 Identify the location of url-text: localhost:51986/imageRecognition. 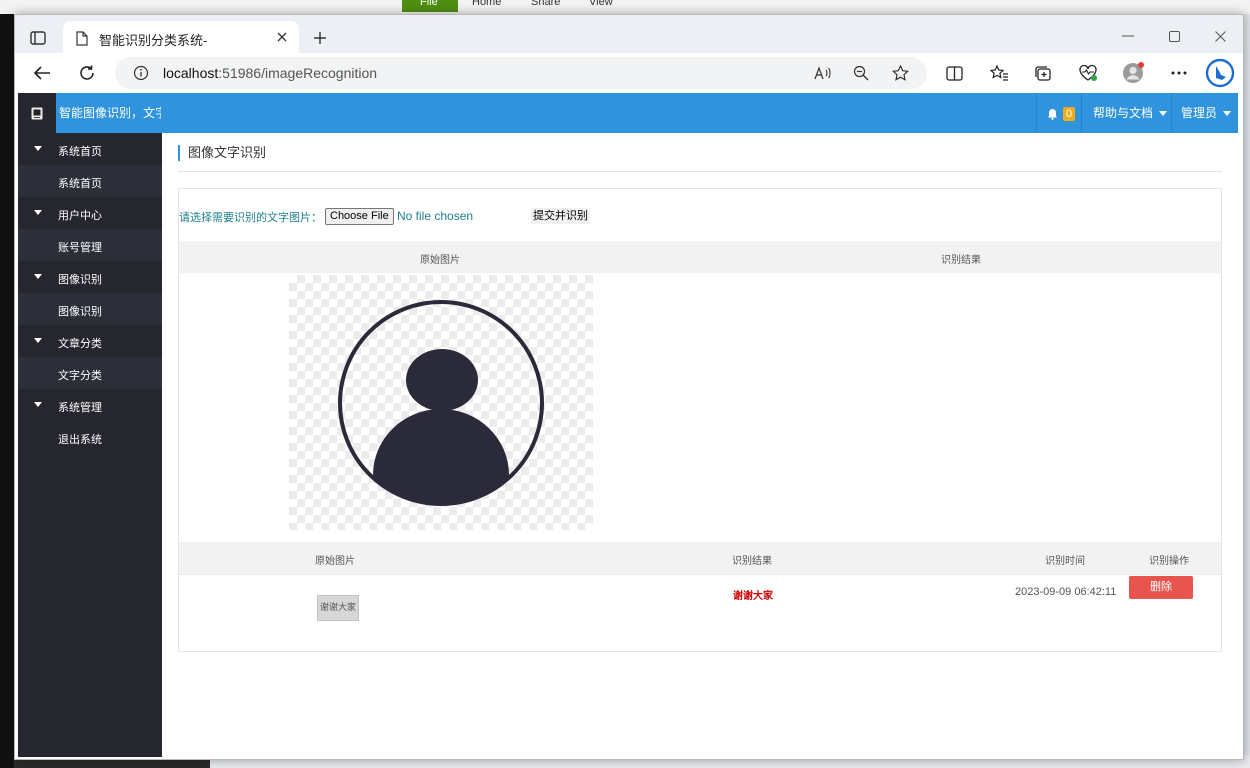
(270, 73).